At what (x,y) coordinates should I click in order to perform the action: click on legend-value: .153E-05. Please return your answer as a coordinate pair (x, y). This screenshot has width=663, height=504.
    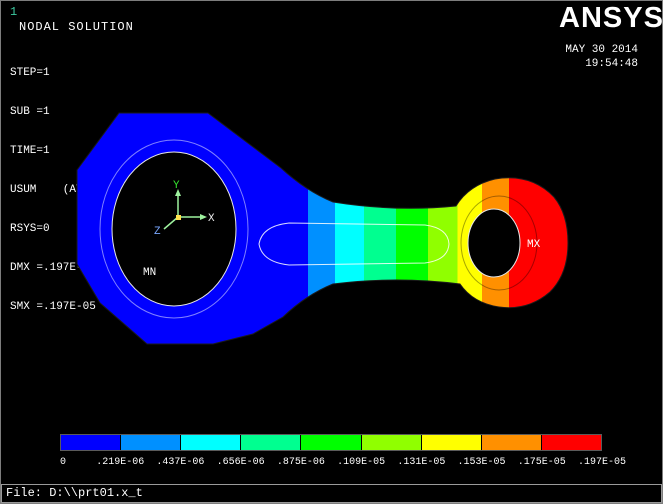
    Looking at the image, I should click on (481, 462).